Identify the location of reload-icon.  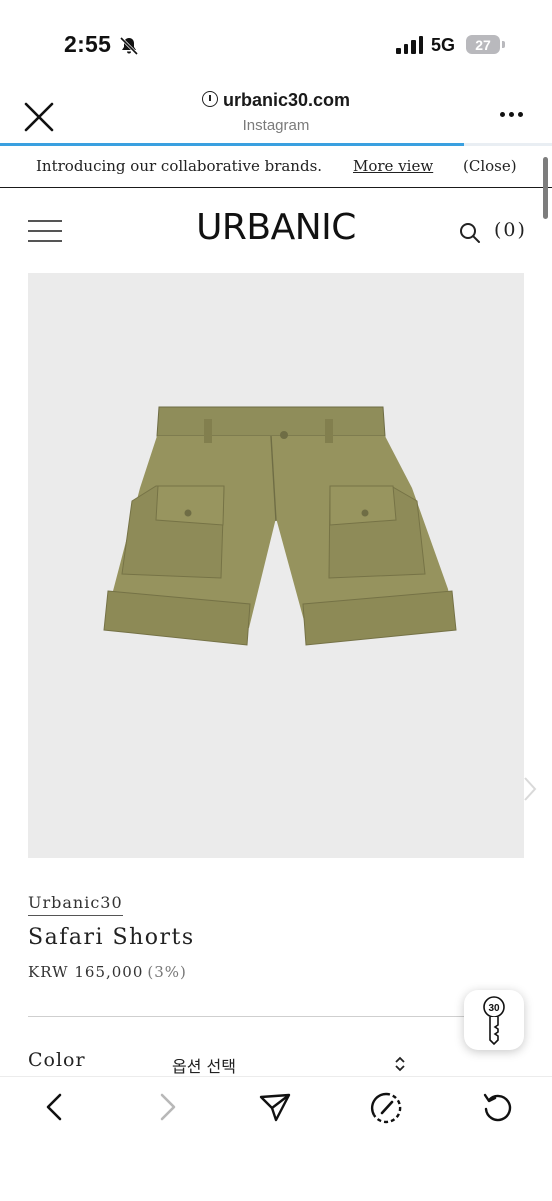
(497, 1107).